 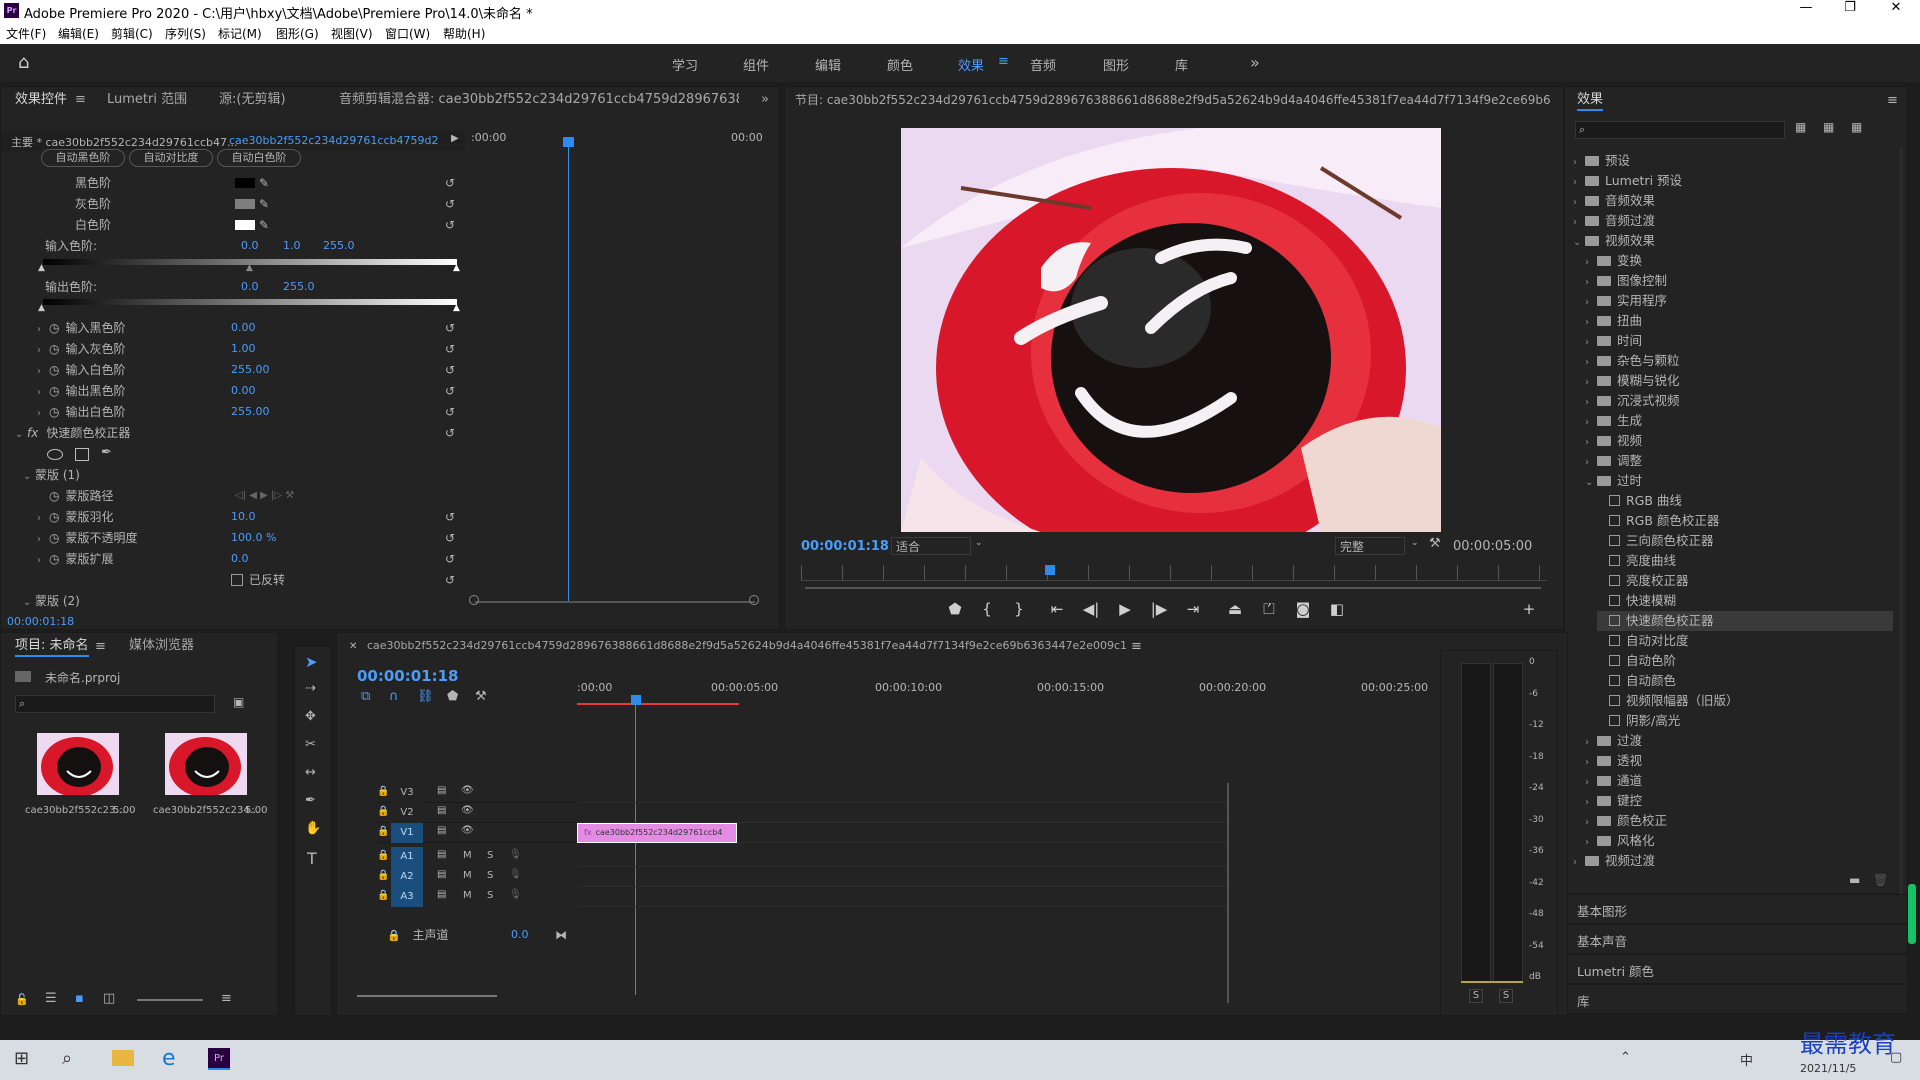 What do you see at coordinates (161, 646) in the screenshot?
I see `tab-media-browser: 媒体浏览器` at bounding box center [161, 646].